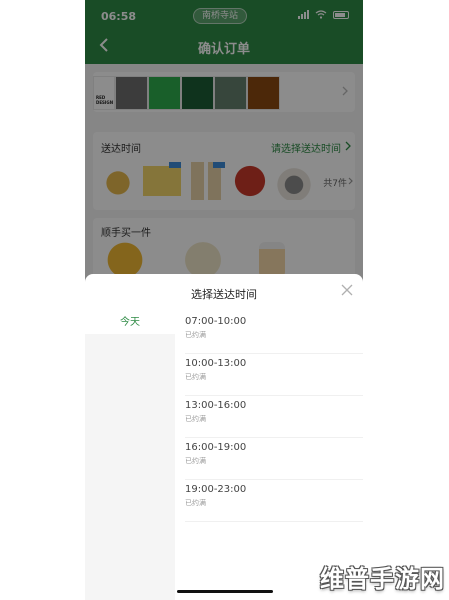 The width and height of the screenshot is (449, 600). What do you see at coordinates (269, 333) in the screenshot?
I see `time-slot: 07:00-10:00 已约满` at bounding box center [269, 333].